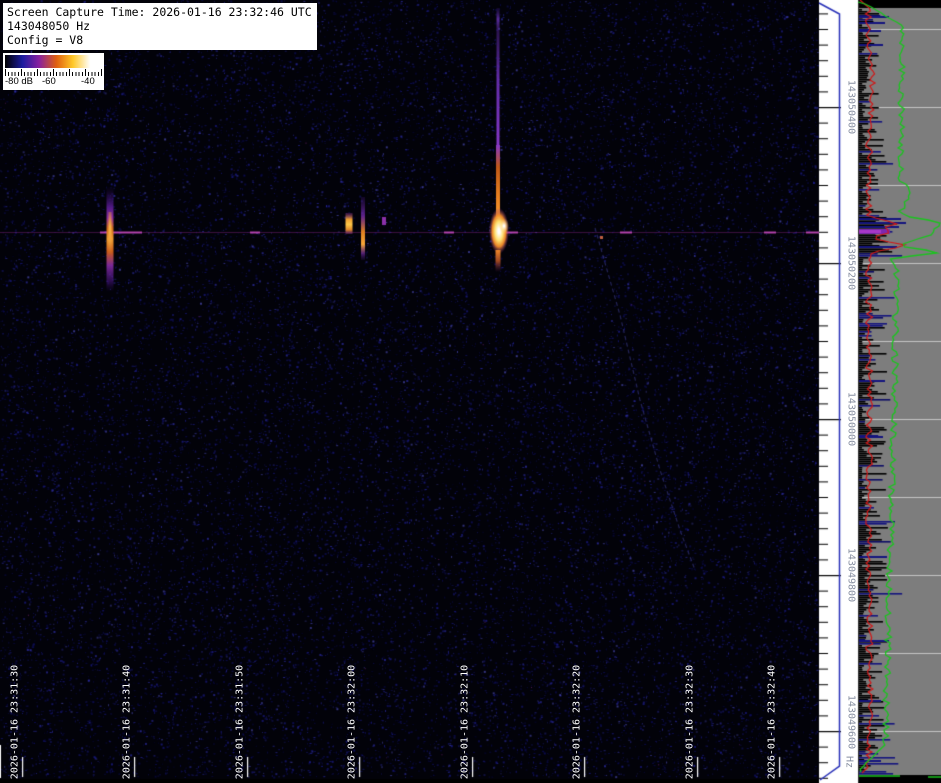 This screenshot has height=783, width=941. Describe the element at coordinates (352, 722) in the screenshot. I see `time-axis-label: 2026-01-16 23:32:00` at that location.